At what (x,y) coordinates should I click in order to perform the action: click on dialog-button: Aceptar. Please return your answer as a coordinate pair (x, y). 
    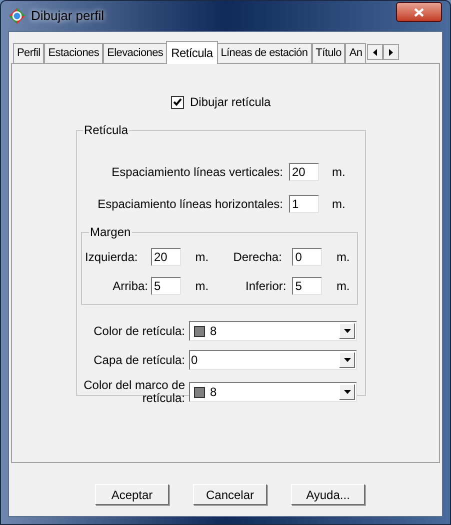
    Looking at the image, I should click on (132, 494).